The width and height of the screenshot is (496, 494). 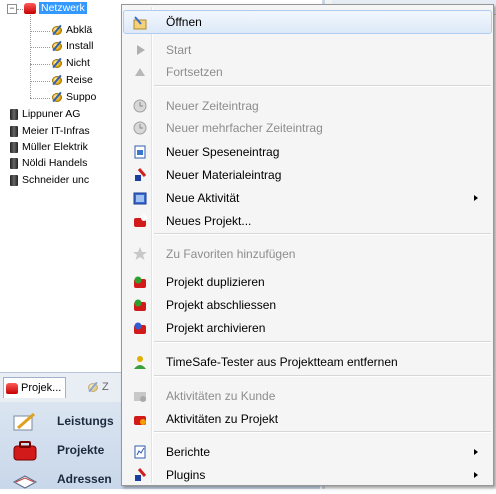 What do you see at coordinates (140, 253) in the screenshot?
I see `star-icon` at bounding box center [140, 253].